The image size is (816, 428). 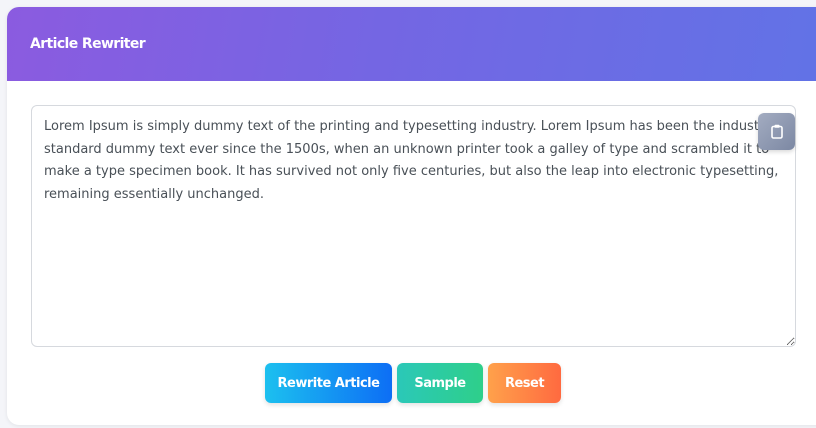 What do you see at coordinates (328, 383) in the screenshot?
I see `rewrite-article-button: Rewrite Article` at bounding box center [328, 383].